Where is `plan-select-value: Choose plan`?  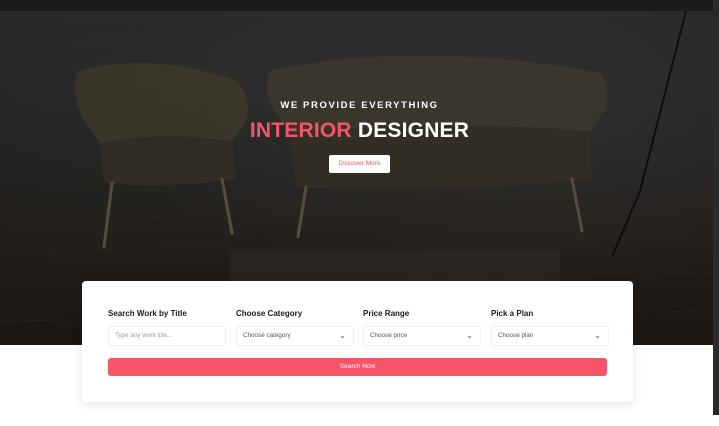
plan-select-value: Choose plan is located at coordinates (516, 335).